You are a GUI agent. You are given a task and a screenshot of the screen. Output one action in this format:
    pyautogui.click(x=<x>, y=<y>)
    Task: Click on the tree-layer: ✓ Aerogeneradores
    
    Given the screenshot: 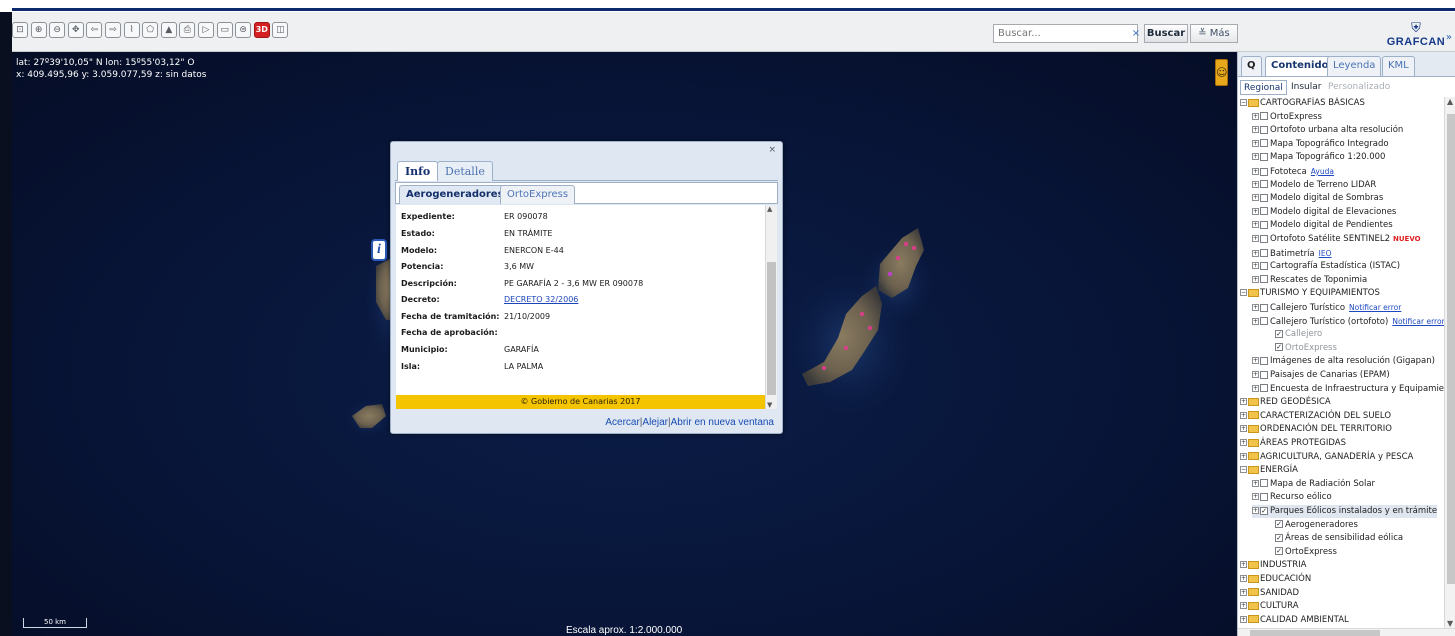 What is the action you would take?
    pyautogui.click(x=1316, y=525)
    